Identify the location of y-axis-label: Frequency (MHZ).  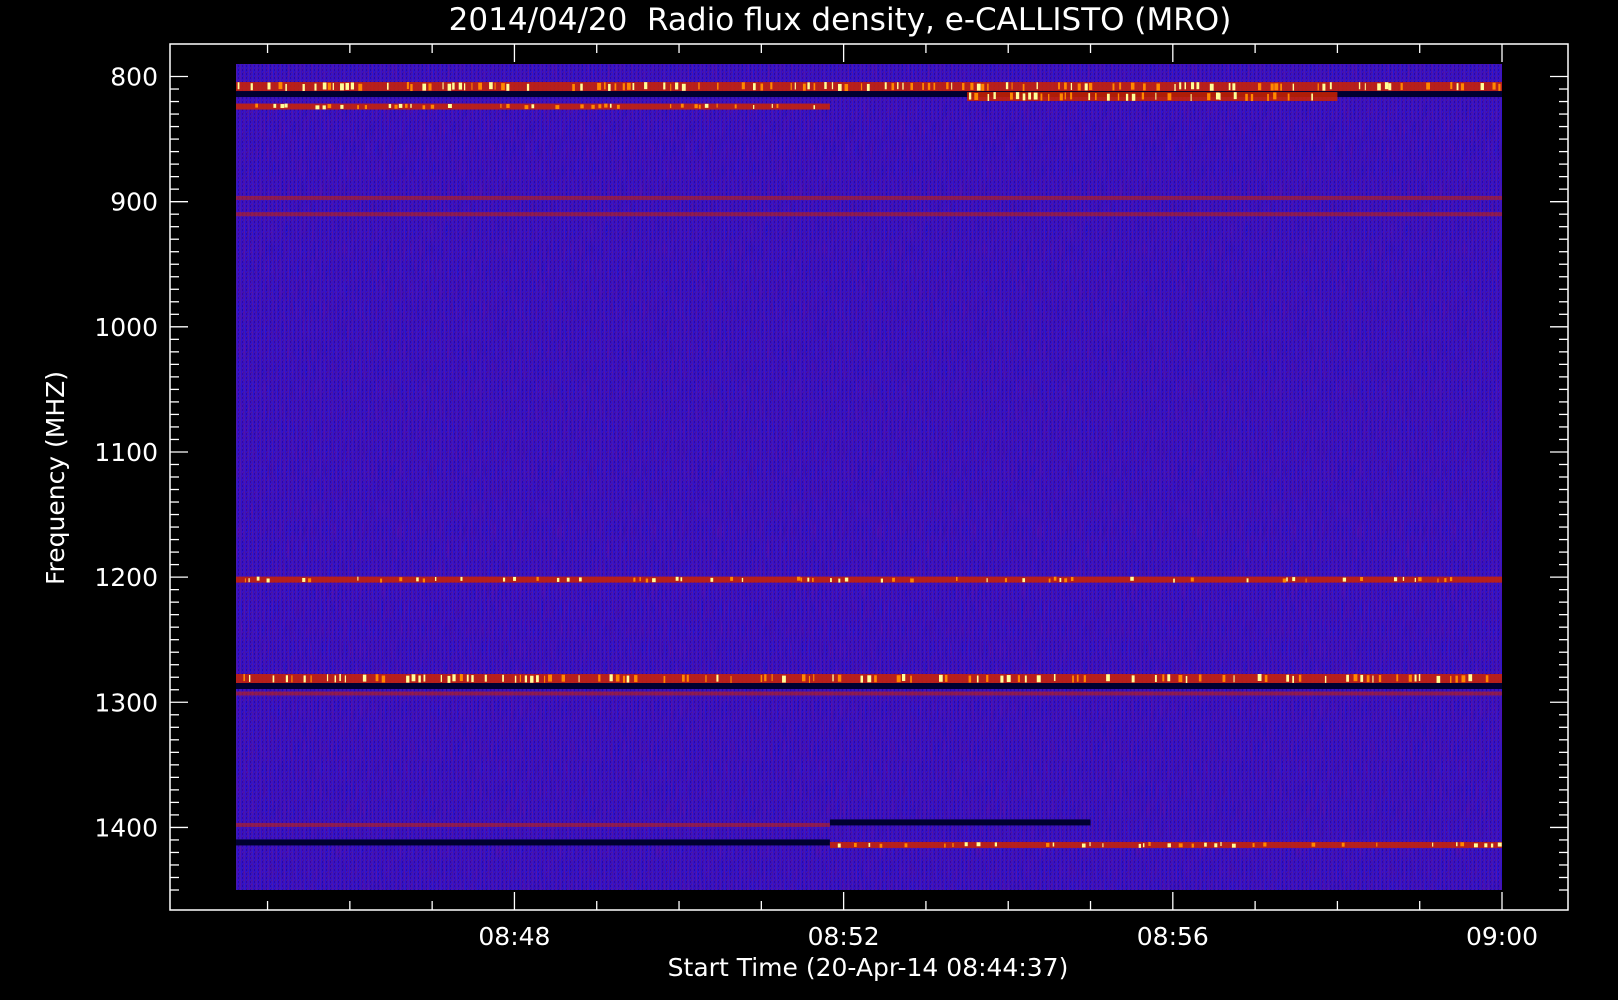
(55, 478).